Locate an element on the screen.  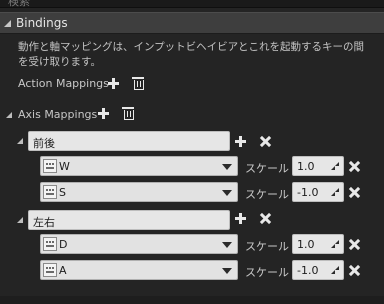
scale-input-d: 1.0 is located at coordinates (318, 244).